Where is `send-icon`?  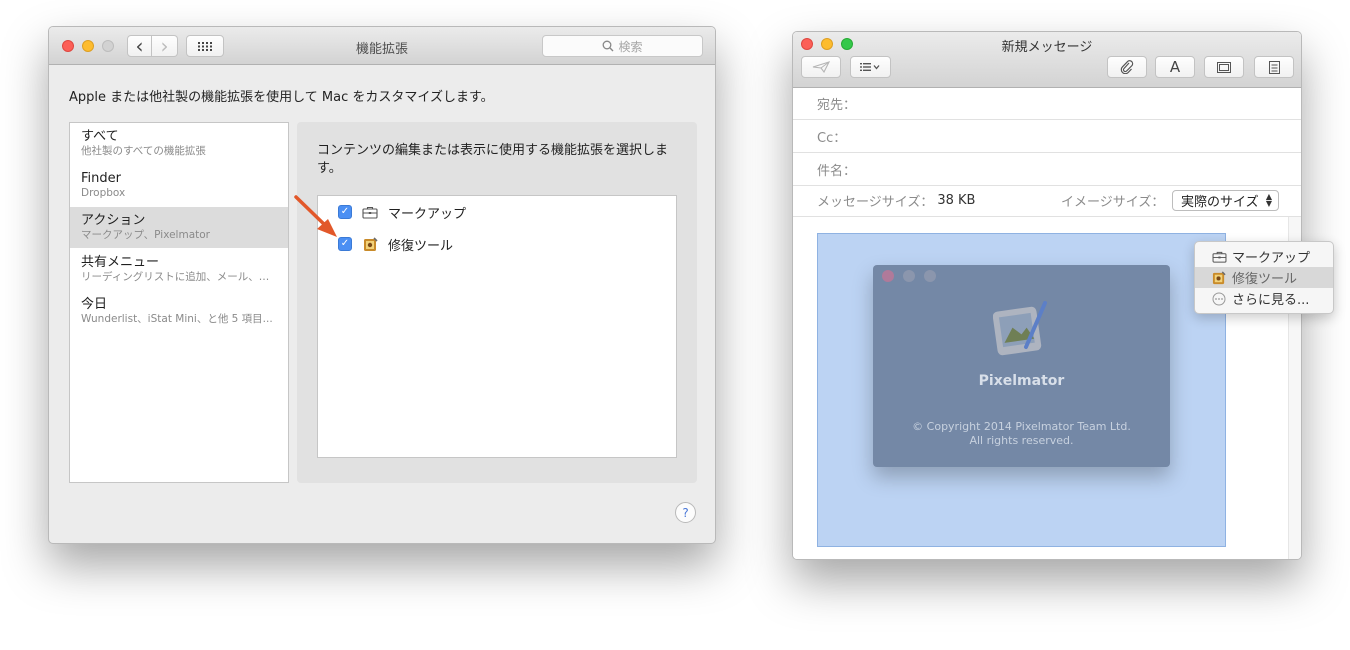 send-icon is located at coordinates (821, 67).